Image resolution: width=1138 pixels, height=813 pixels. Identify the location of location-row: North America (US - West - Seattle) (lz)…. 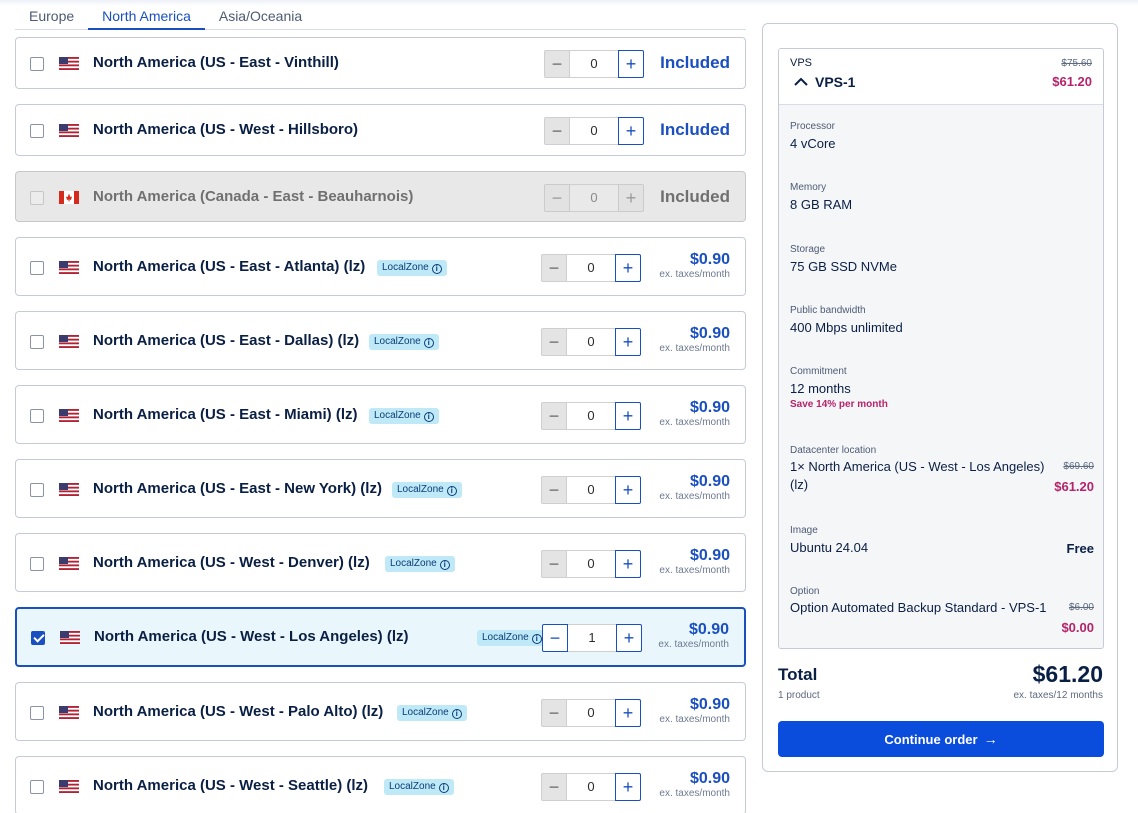
(380, 784).